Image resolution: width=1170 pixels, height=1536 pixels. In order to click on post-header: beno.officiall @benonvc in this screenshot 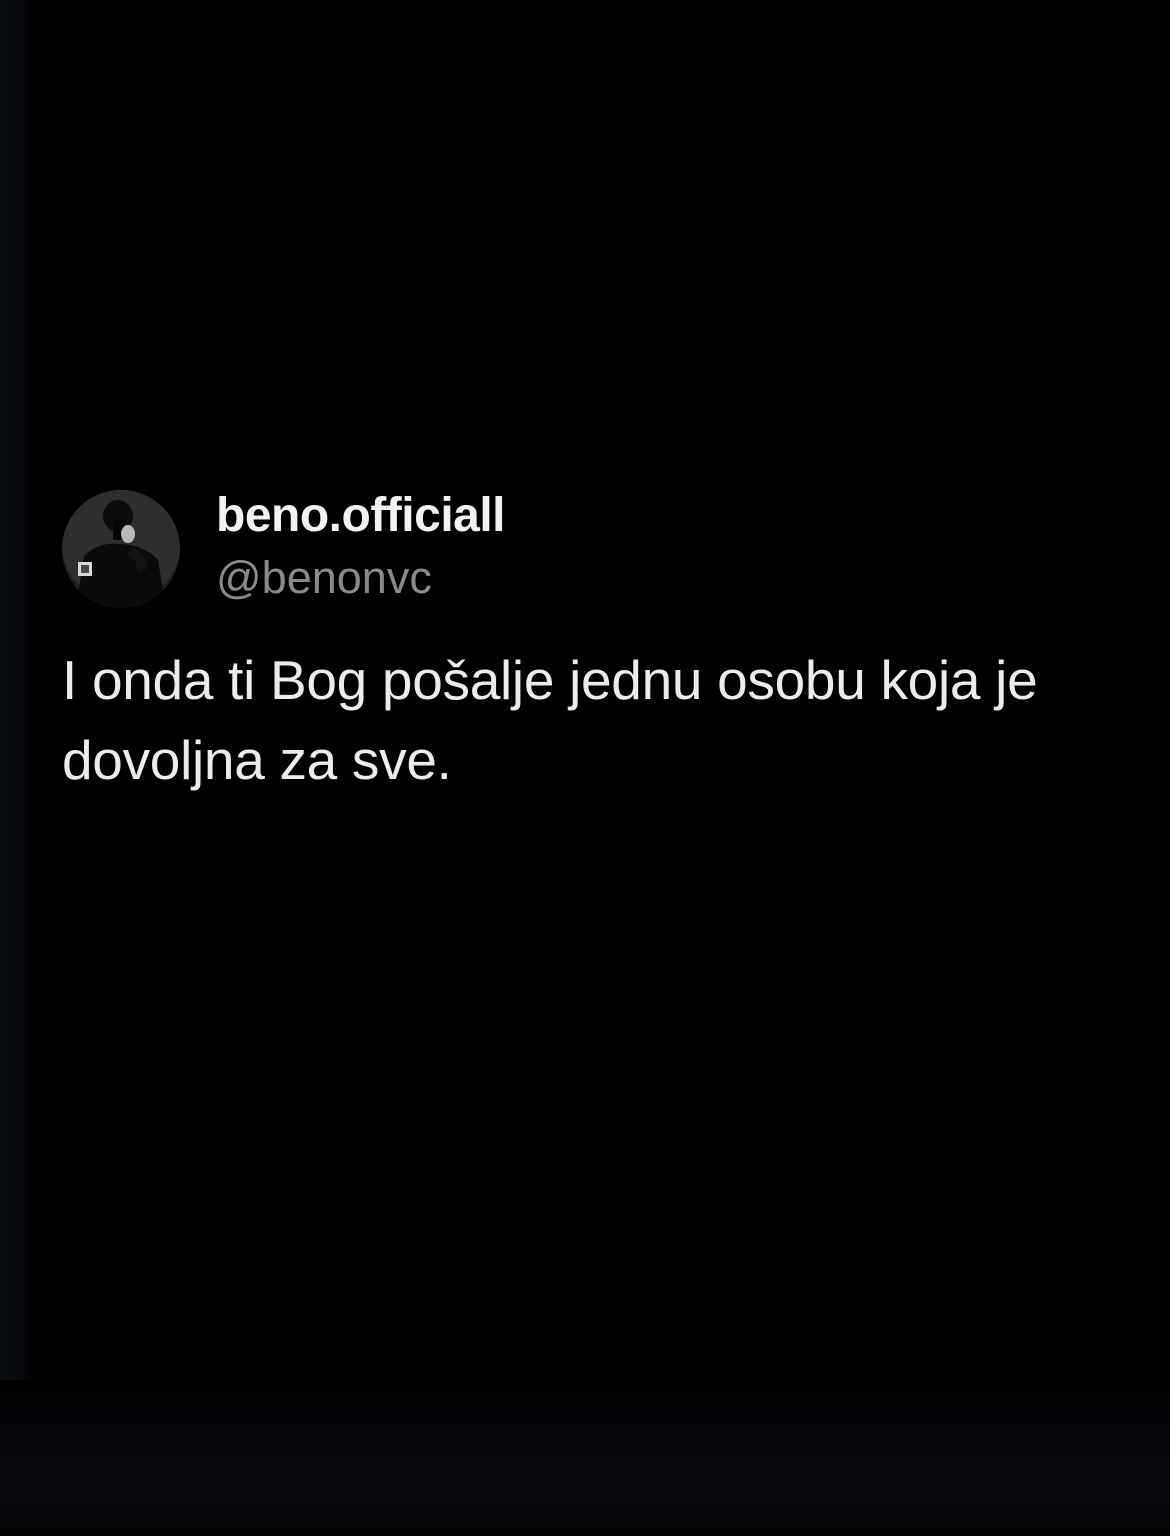, I will do `click(602, 553)`.